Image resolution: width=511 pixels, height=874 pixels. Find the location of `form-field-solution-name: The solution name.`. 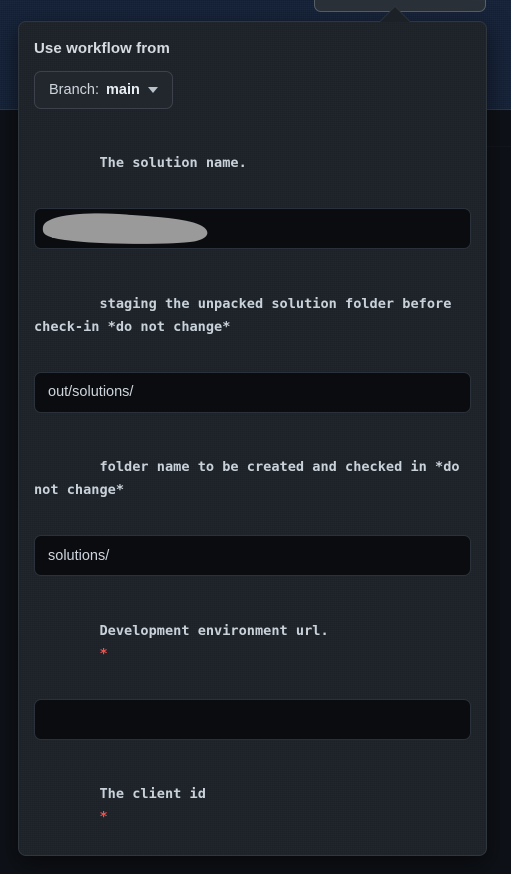

form-field-solution-name: The solution name. is located at coordinates (252, 189).